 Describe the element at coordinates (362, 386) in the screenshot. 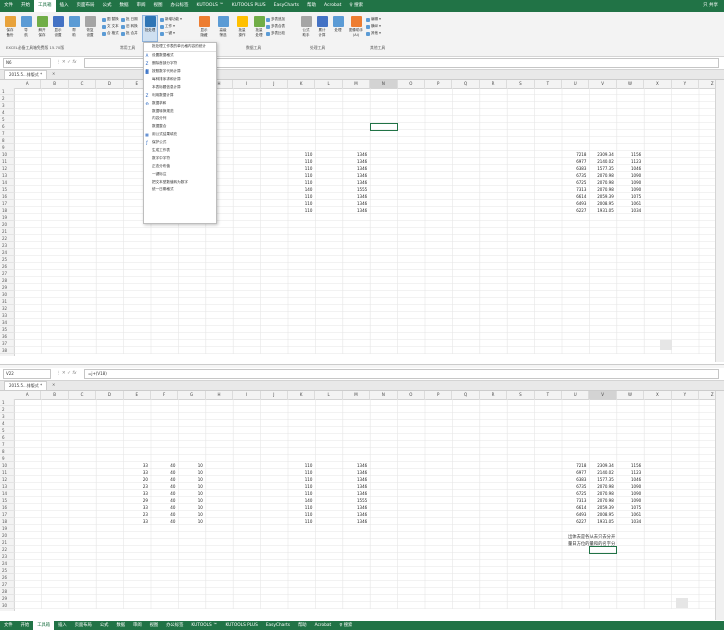

I see `workbook-tab-bottom: 2015.5...排版式 * ✕` at that location.